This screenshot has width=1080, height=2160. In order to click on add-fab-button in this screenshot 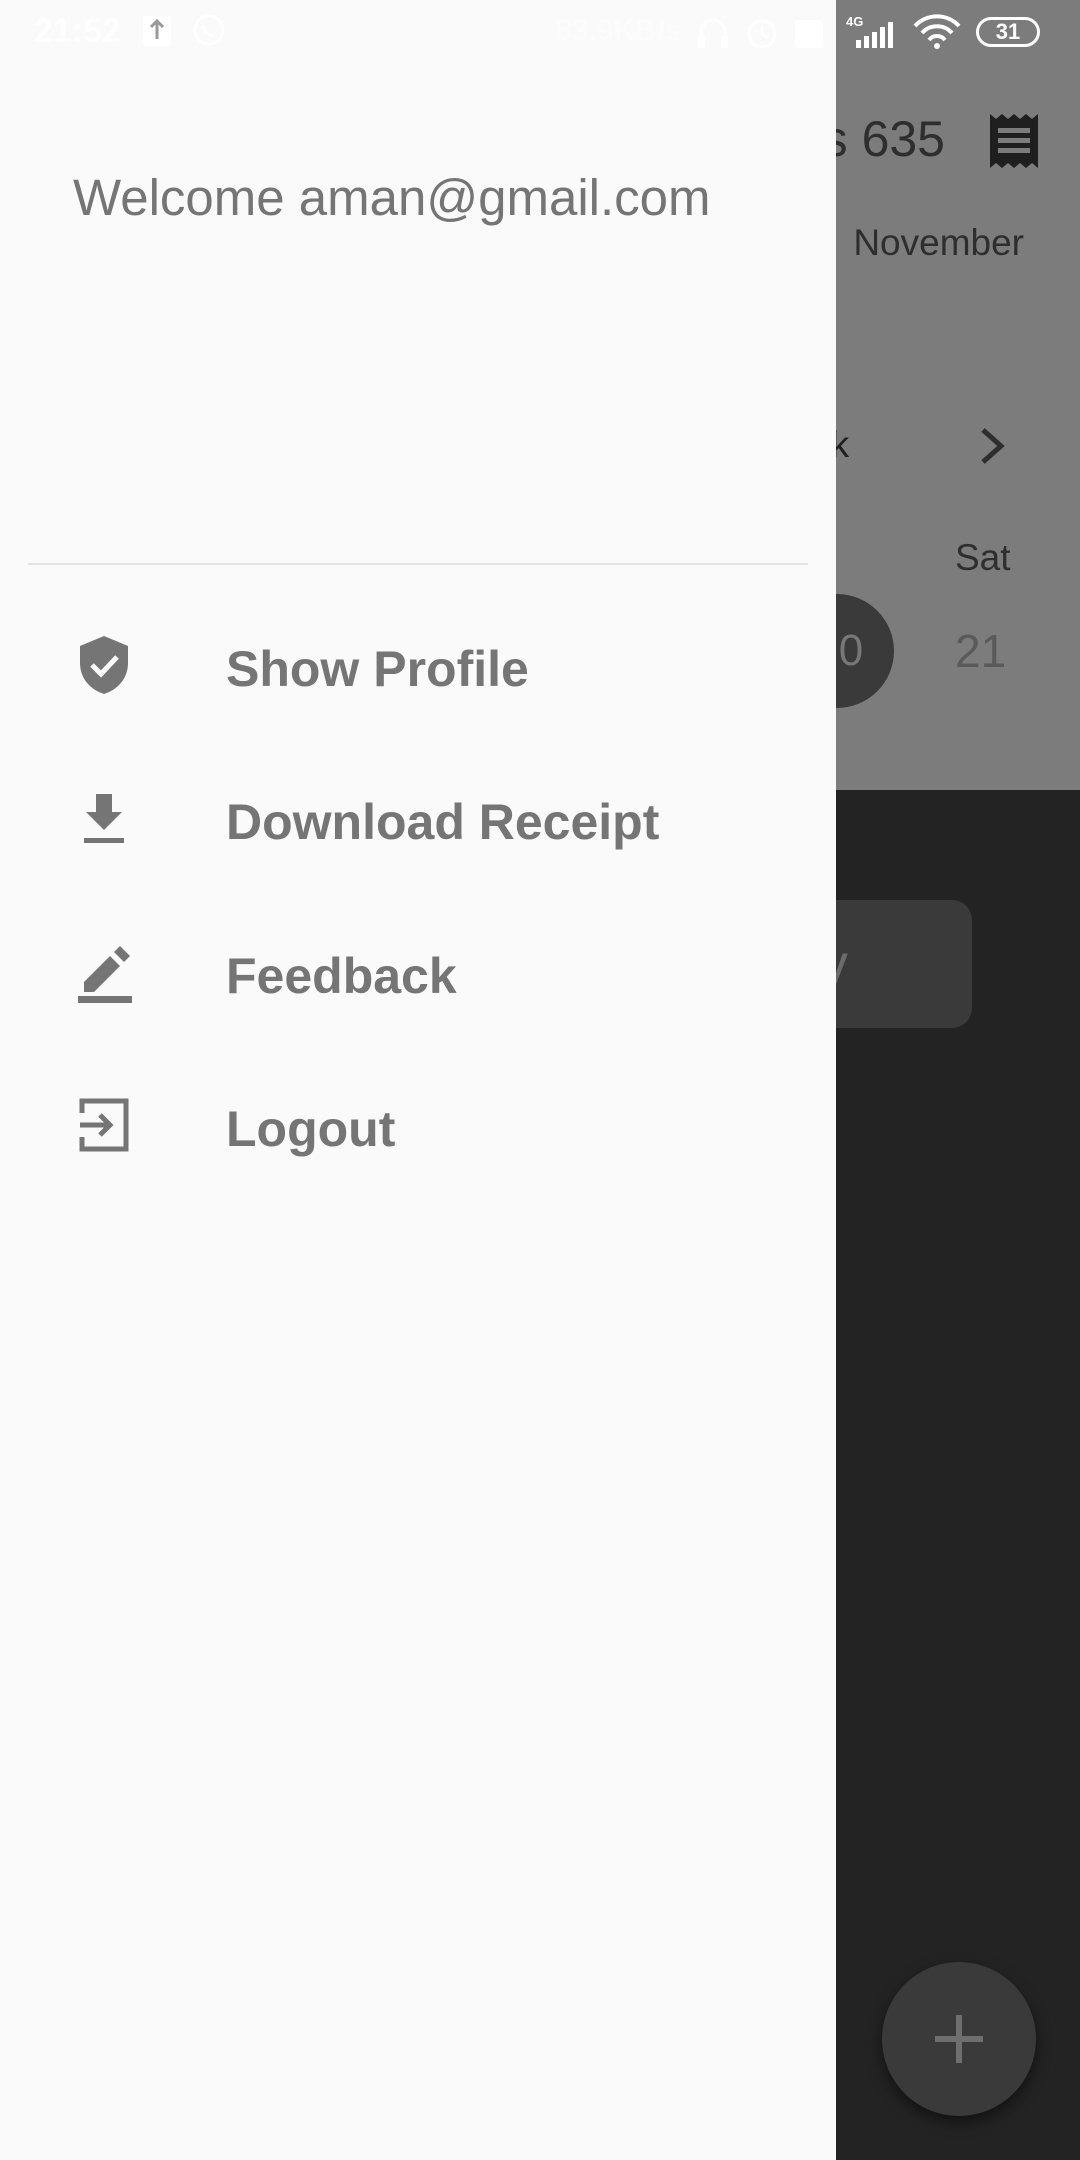, I will do `click(959, 2039)`.